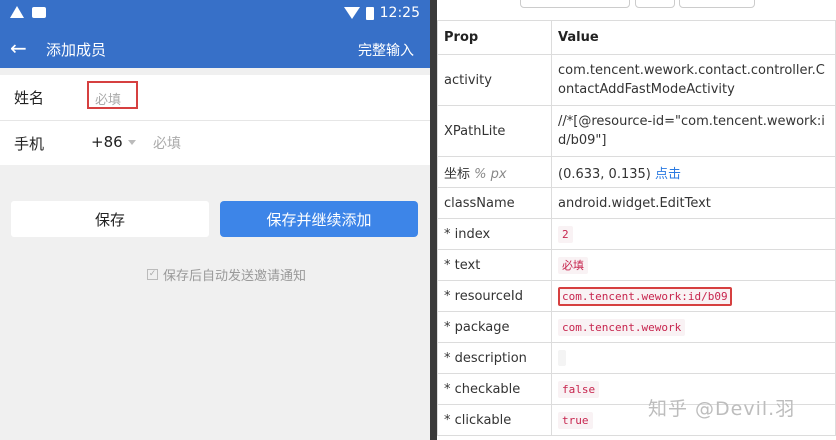  Describe the element at coordinates (494, 37) in the screenshot. I see `prop-header: Prop` at that location.